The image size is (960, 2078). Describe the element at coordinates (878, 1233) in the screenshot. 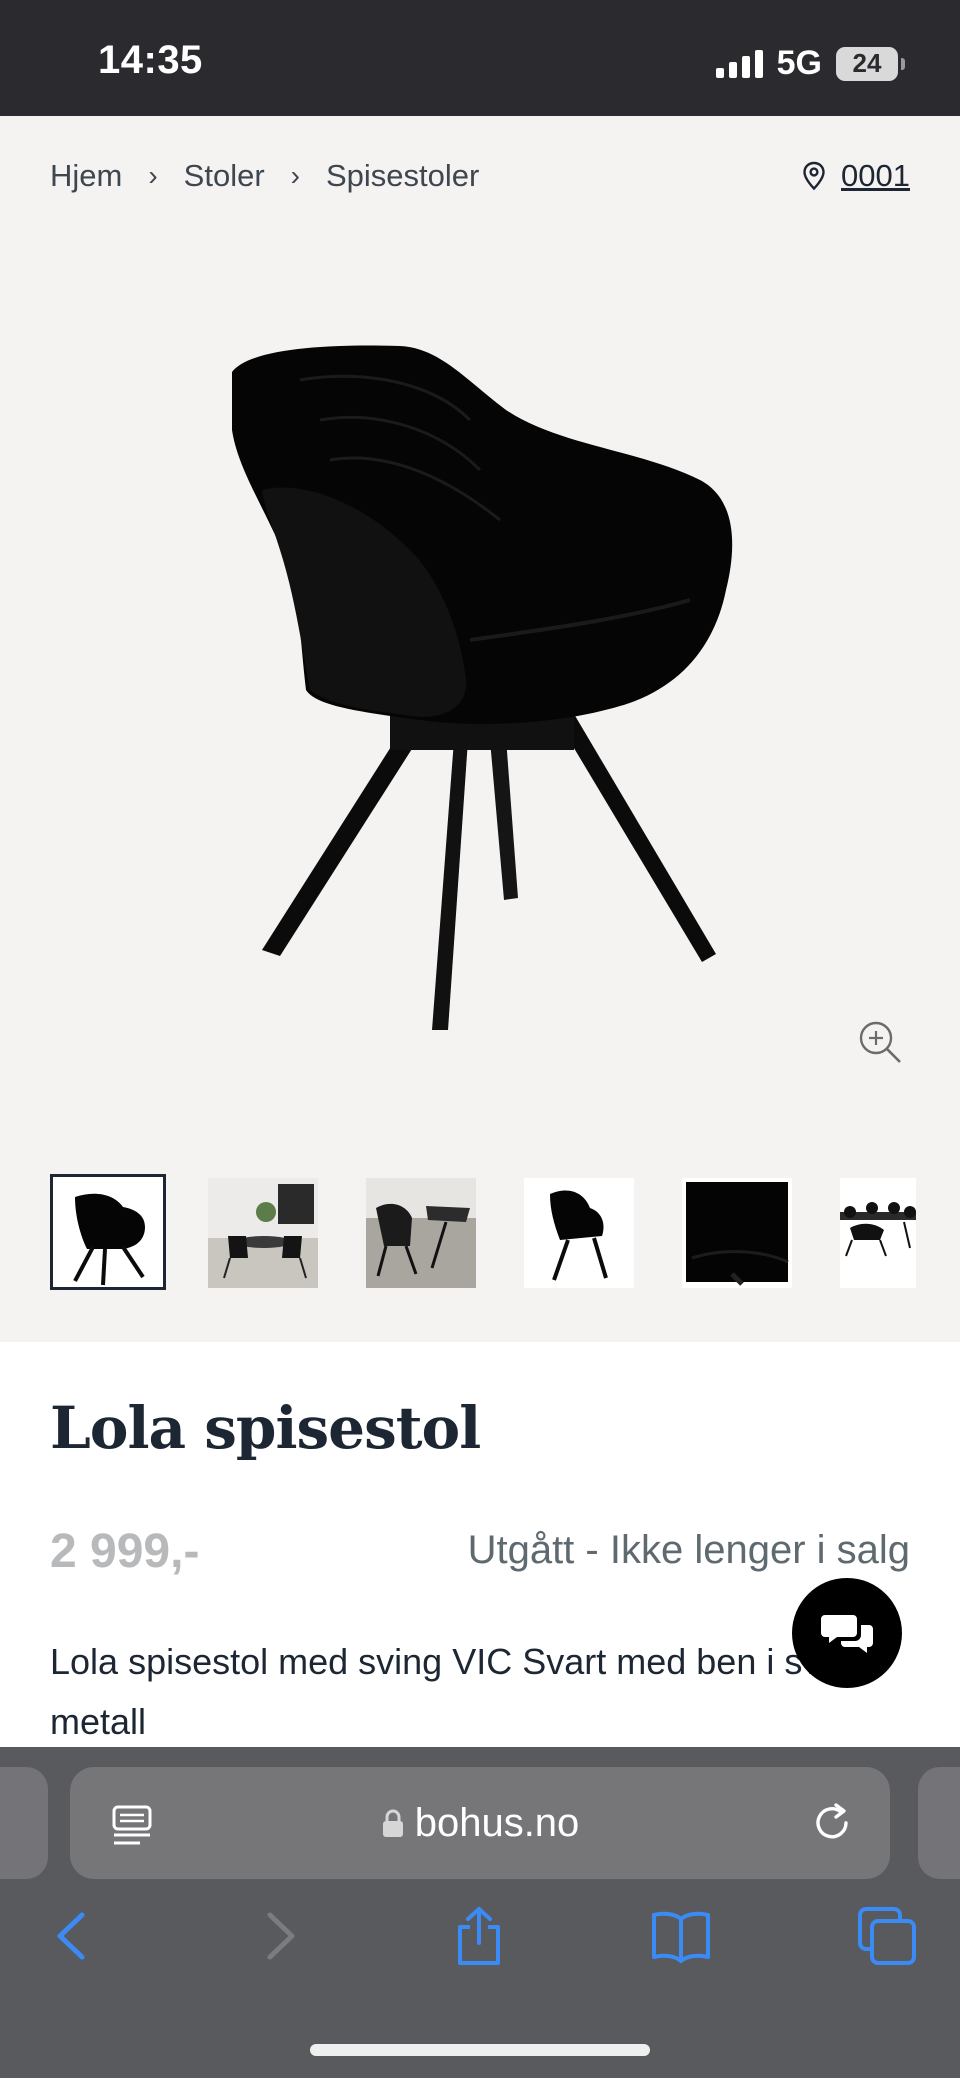

I see `thumbnail-dining-set` at that location.